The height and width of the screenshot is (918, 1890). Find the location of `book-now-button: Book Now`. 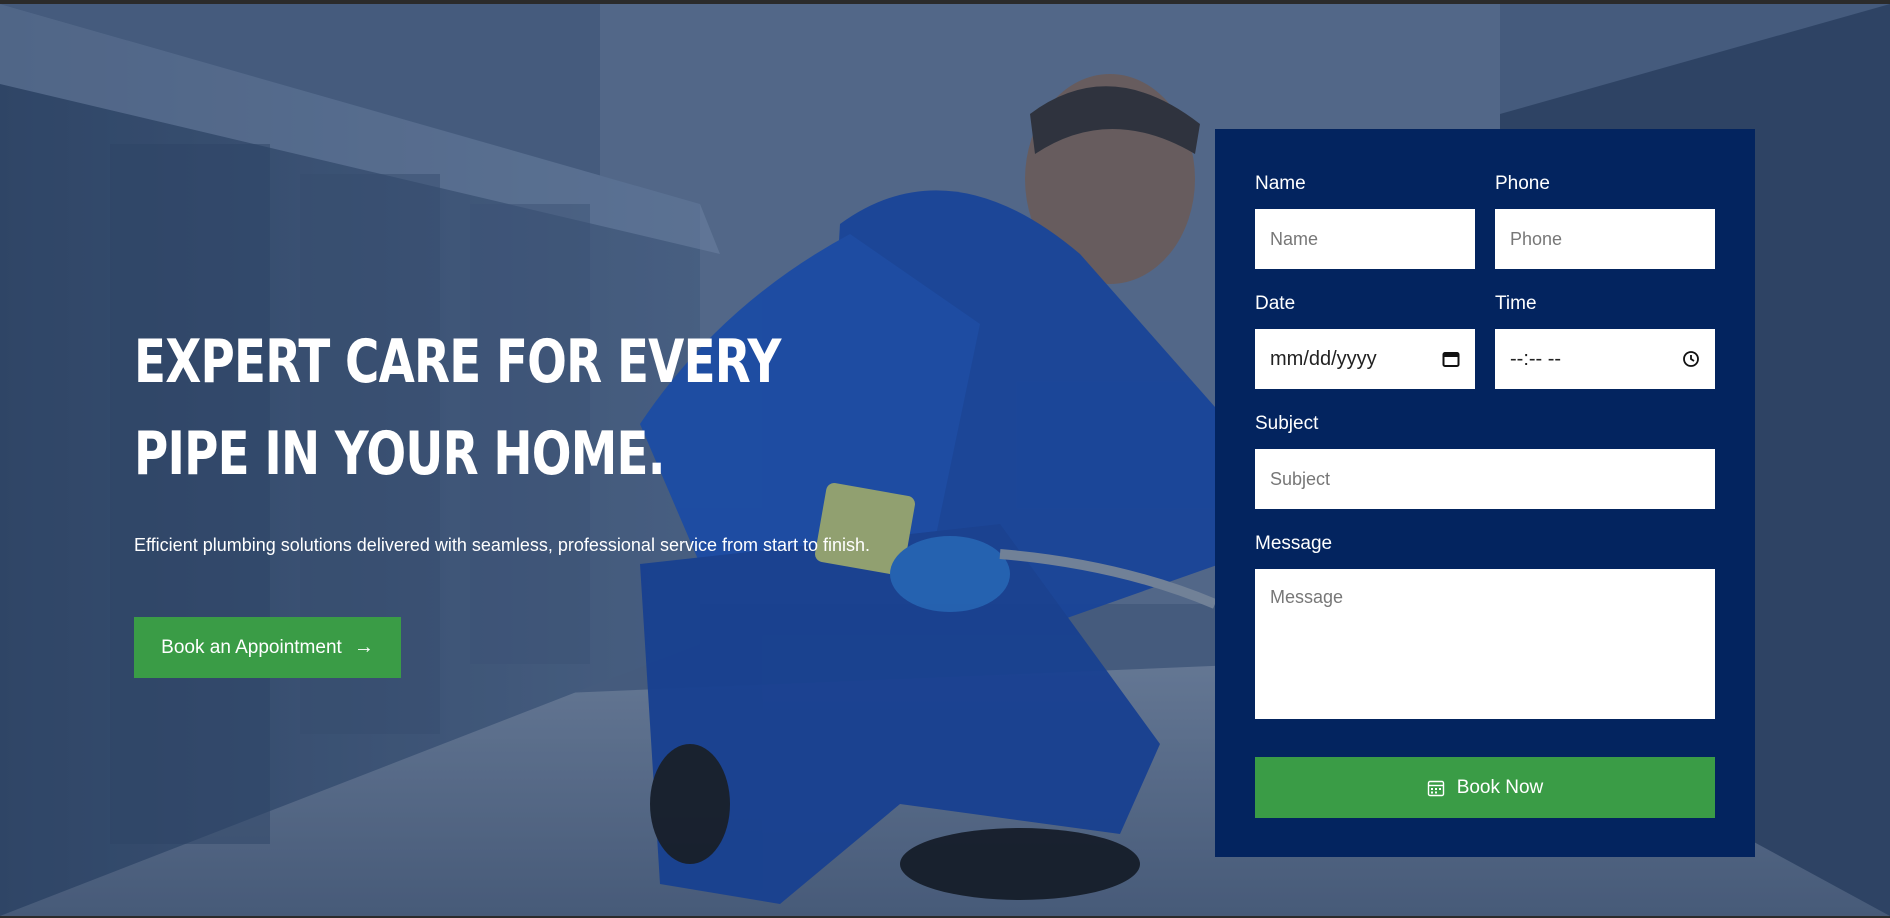

book-now-button: Book Now is located at coordinates (1485, 787).